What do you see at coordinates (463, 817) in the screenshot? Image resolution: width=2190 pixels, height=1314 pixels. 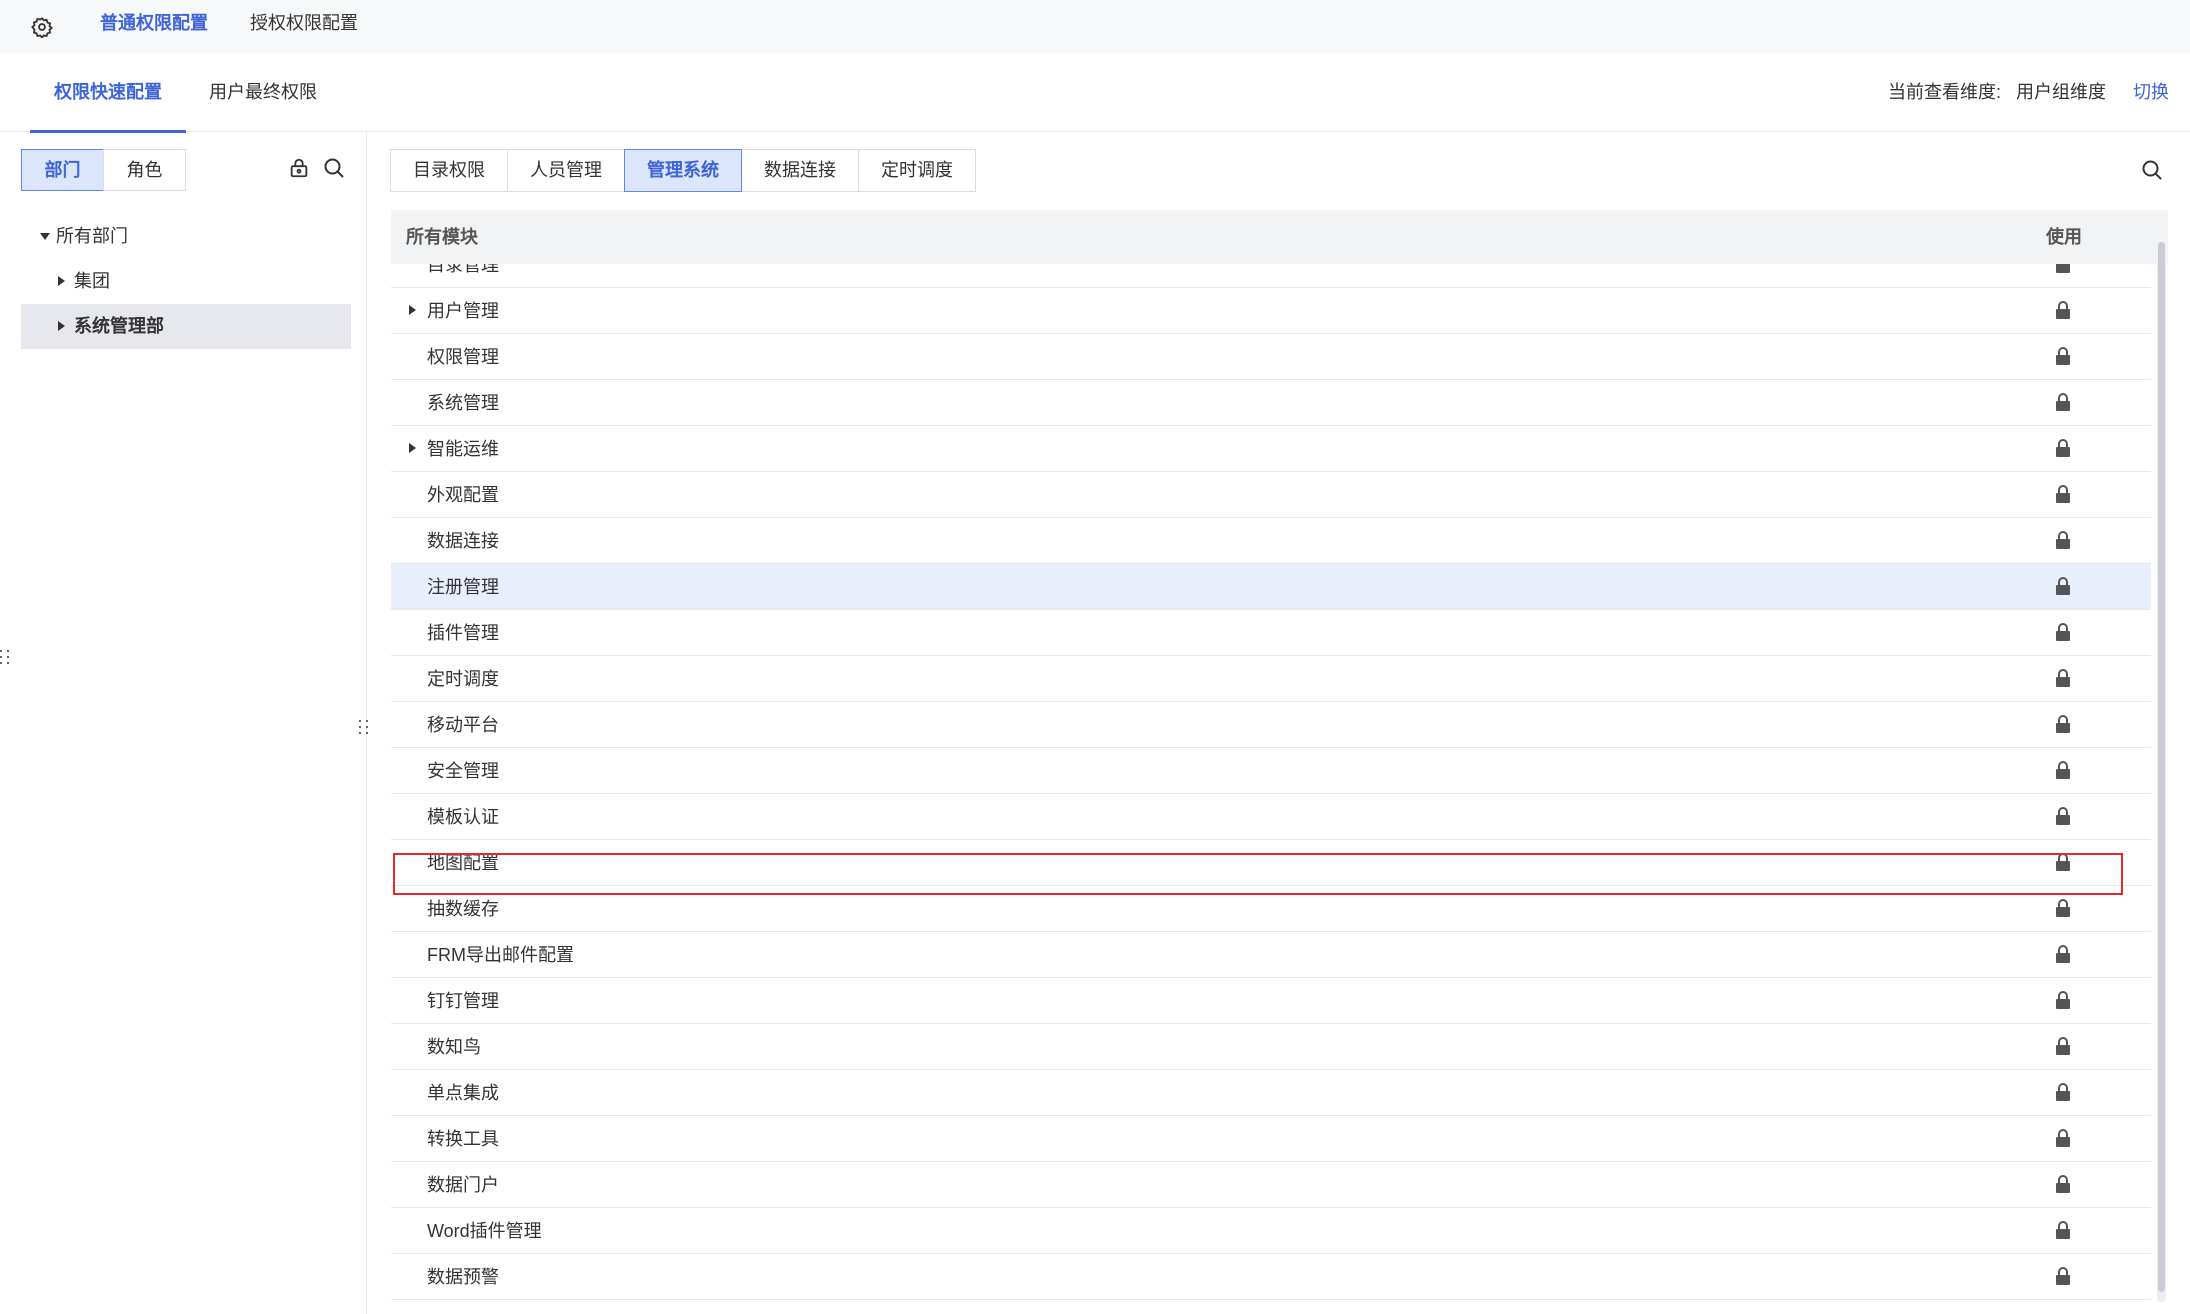 I see `module-label: 模板认证` at bounding box center [463, 817].